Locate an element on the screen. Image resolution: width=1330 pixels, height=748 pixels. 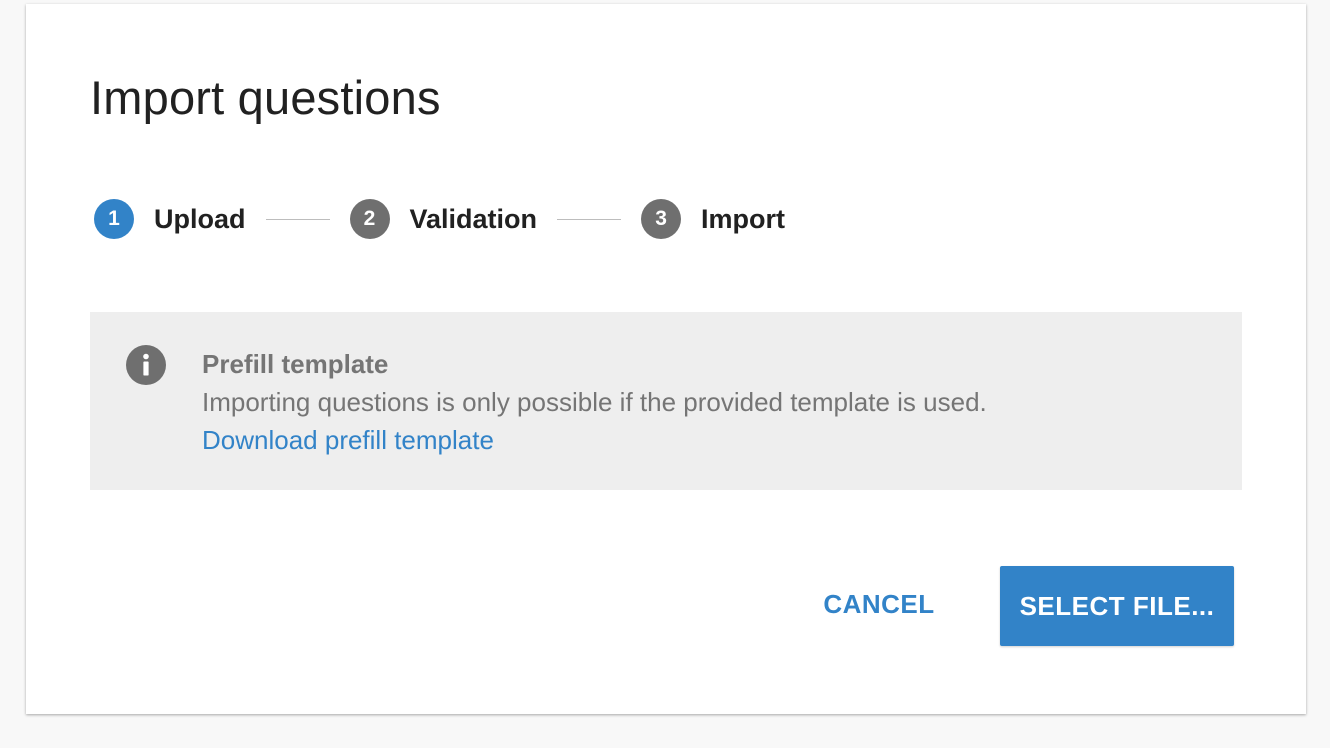
step-validation: 2 Validation is located at coordinates (443, 219).